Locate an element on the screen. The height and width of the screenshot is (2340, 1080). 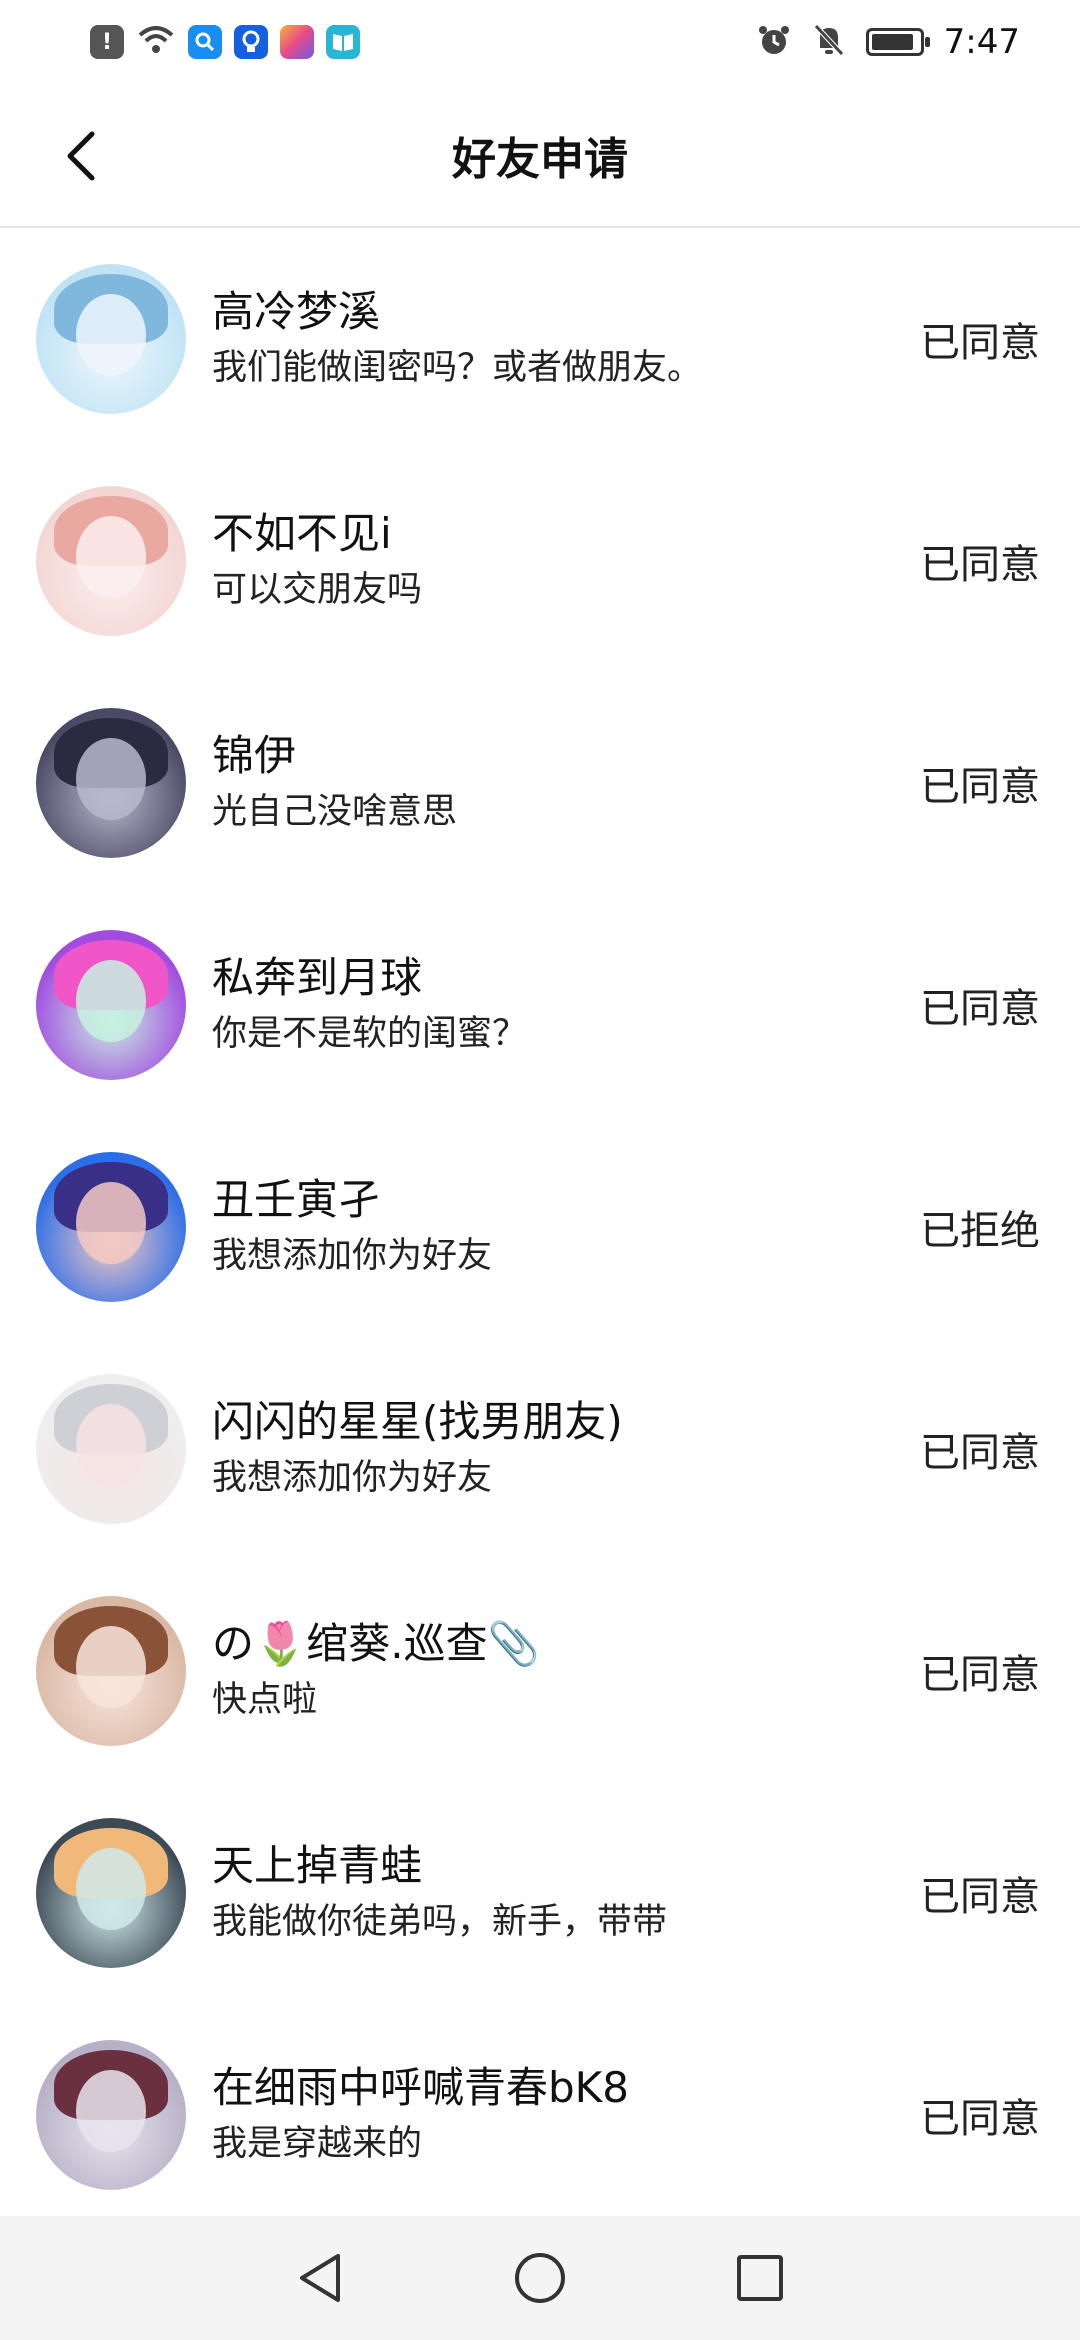
back-triangle-icon is located at coordinates (320, 2278).